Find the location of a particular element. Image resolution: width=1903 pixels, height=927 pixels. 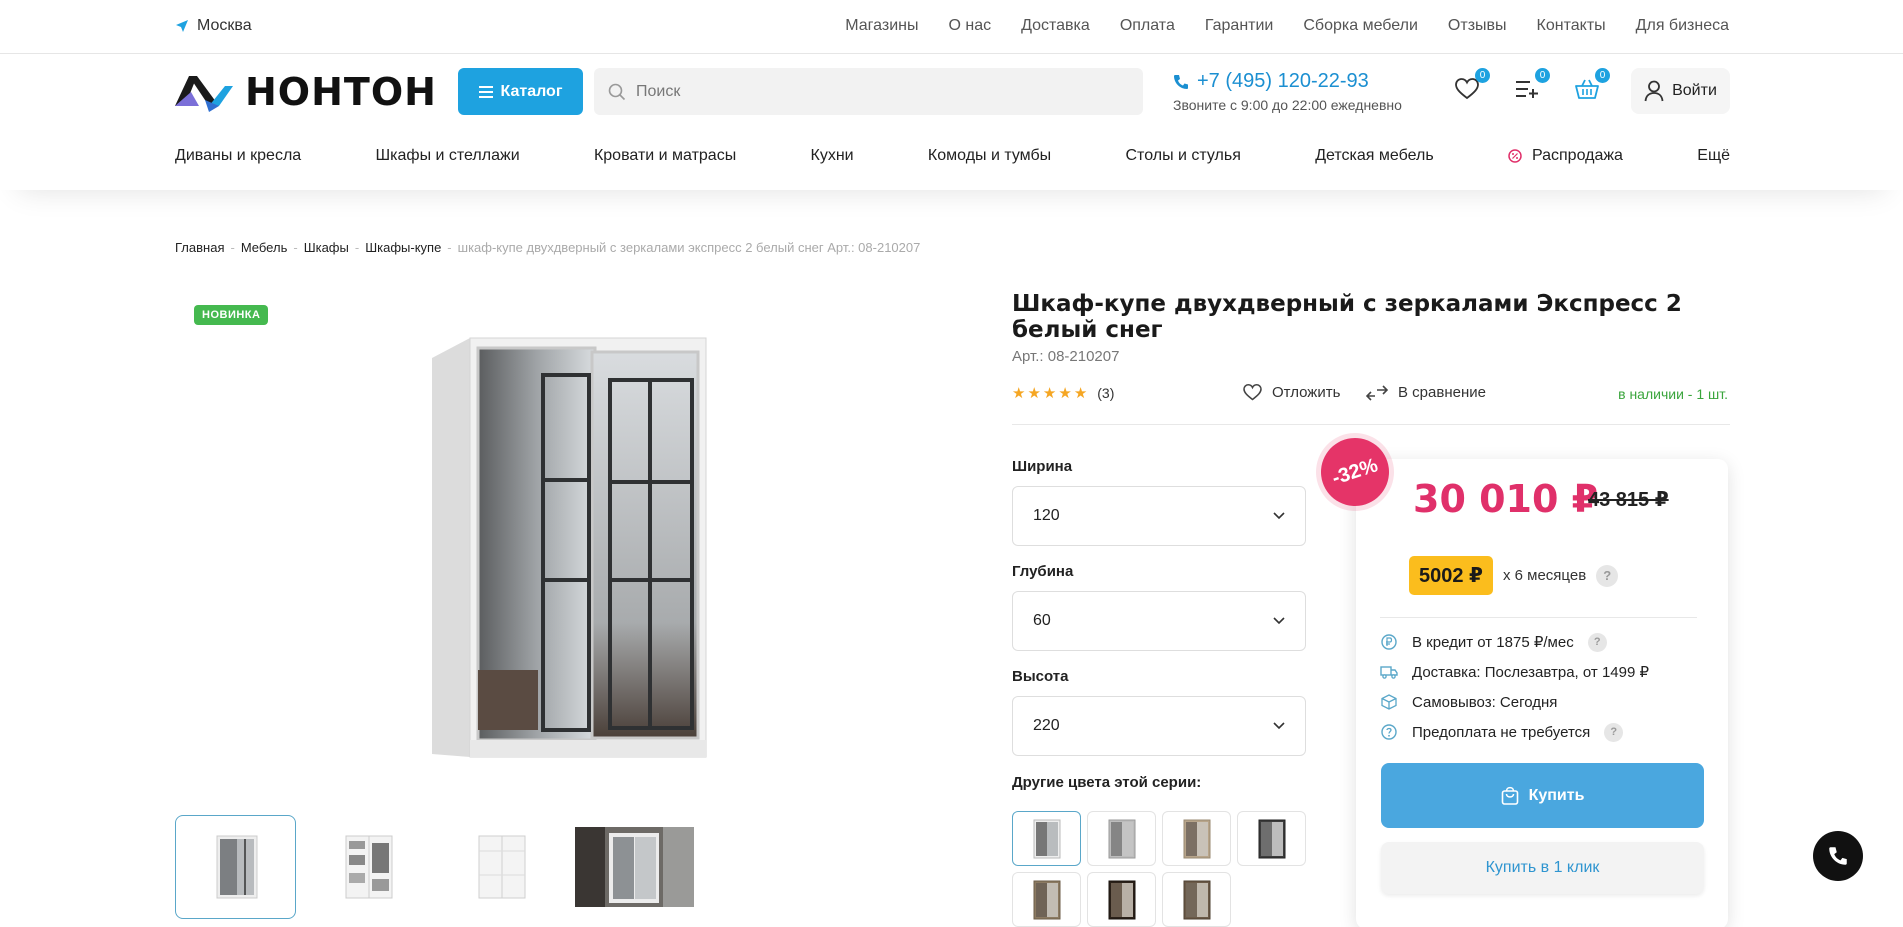

height-select: 220 is located at coordinates (1159, 726).